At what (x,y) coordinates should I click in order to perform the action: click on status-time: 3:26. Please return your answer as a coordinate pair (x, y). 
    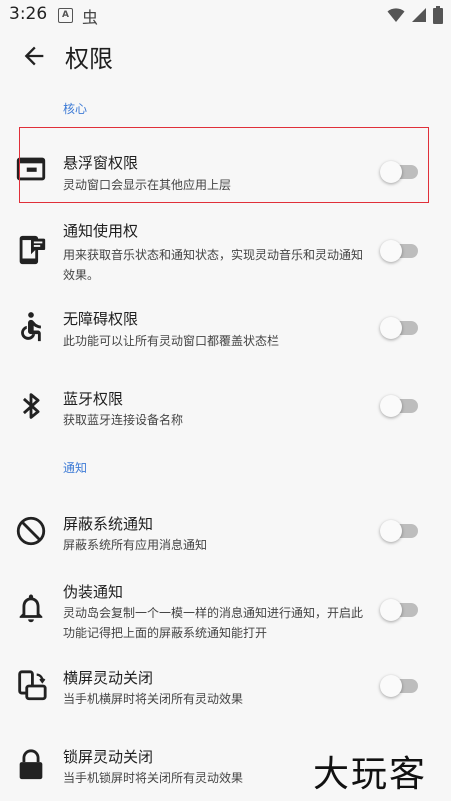
    Looking at the image, I should click on (28, 14).